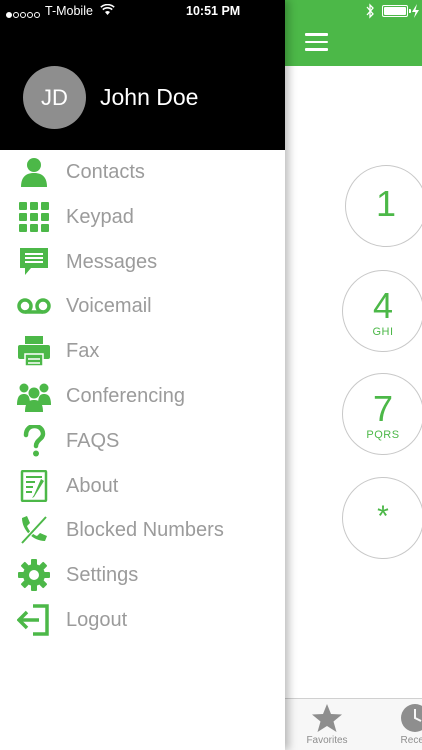 Image resolution: width=422 pixels, height=750 pixels. What do you see at coordinates (83, 351) in the screenshot?
I see `menu-item-label: Fax` at bounding box center [83, 351].